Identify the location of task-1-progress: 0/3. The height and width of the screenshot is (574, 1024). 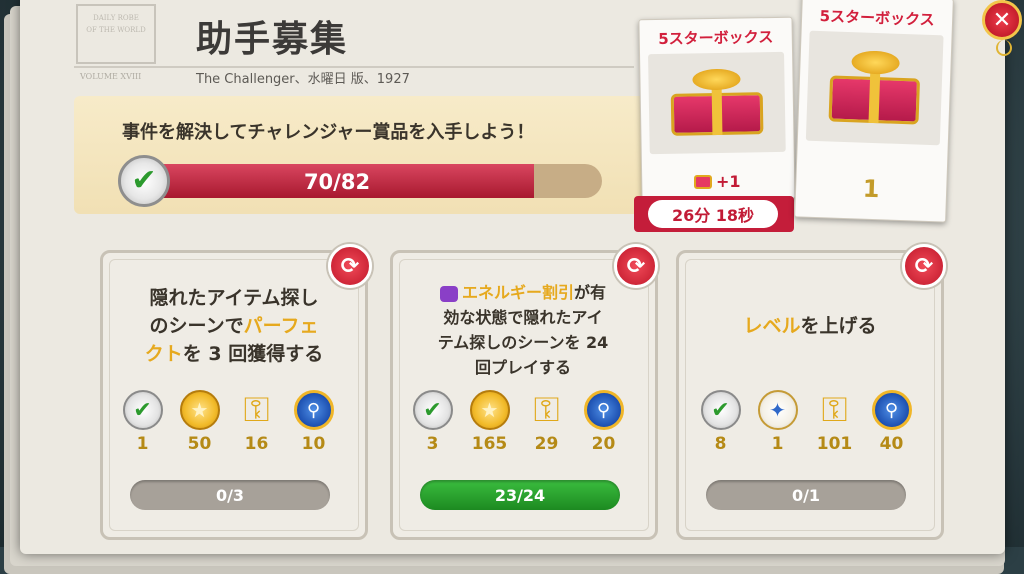
(230, 495).